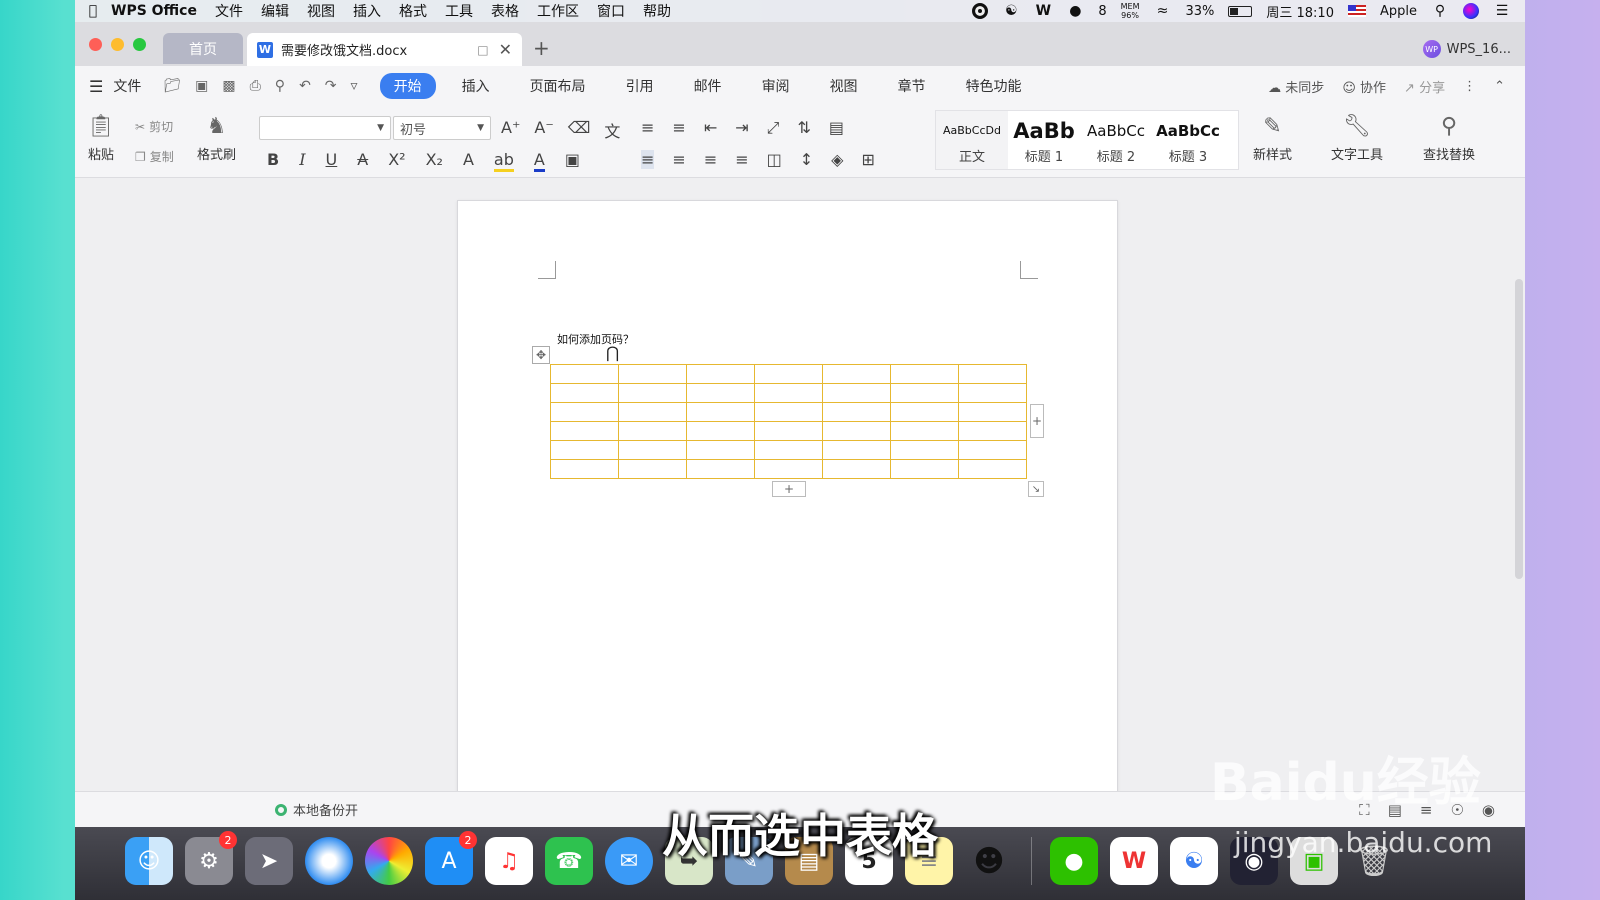  Describe the element at coordinates (806, 159) in the screenshot. I see `line-spacing-icon: ↕` at that location.